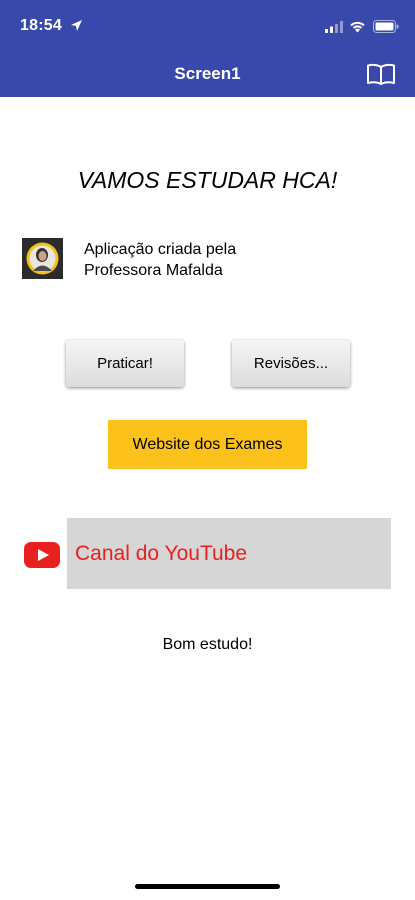 The image size is (415, 900). What do you see at coordinates (160, 249) in the screenshot?
I see `author-line-1: Aplicação criada pela` at bounding box center [160, 249].